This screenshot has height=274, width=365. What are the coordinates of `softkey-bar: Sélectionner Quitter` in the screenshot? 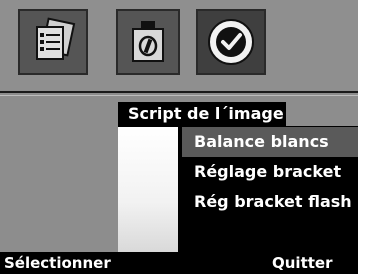 It's located at (179, 263).